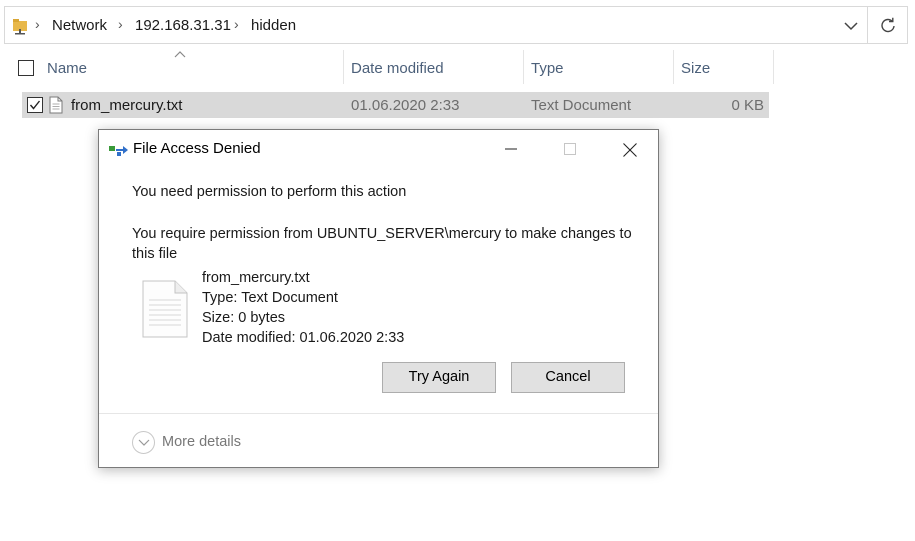  Describe the element at coordinates (26, 68) in the screenshot. I see `select-all-checkbox` at that location.